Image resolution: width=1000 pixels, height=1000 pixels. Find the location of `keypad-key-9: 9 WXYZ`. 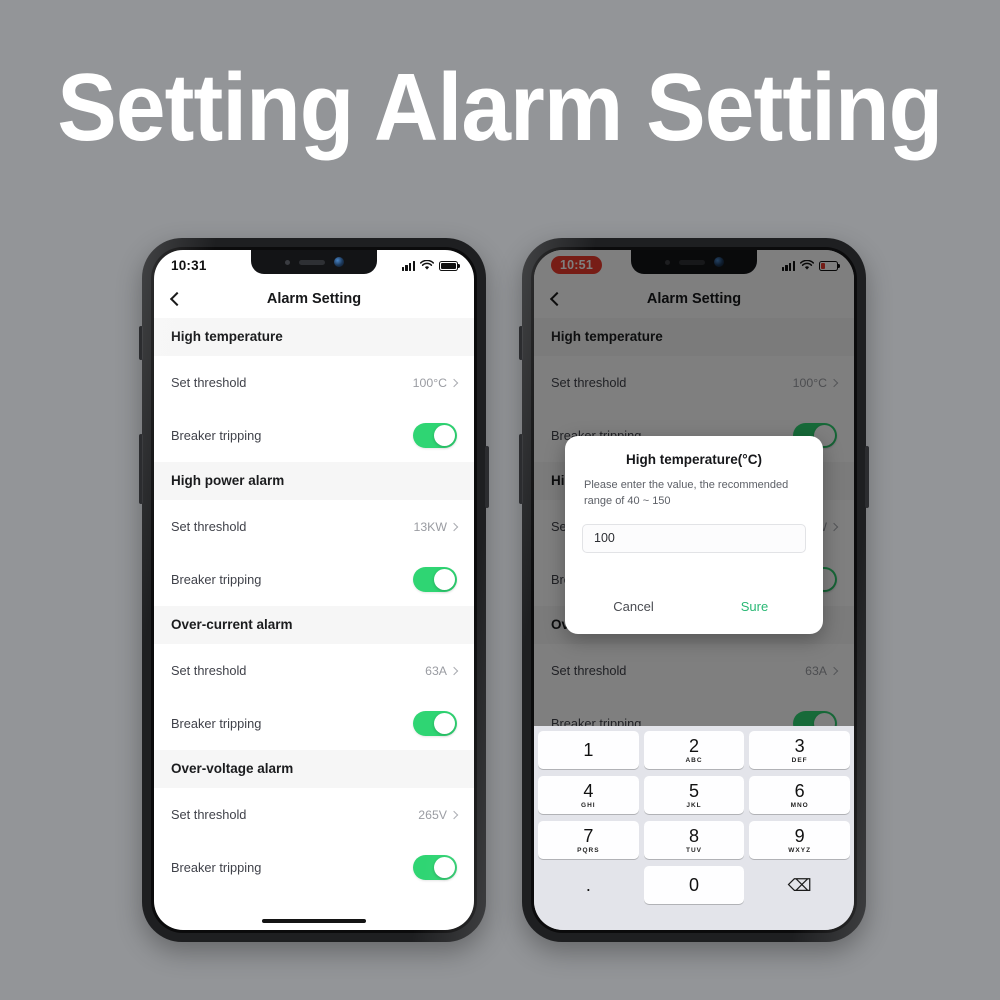

keypad-key-9: 9 WXYZ is located at coordinates (799, 840).